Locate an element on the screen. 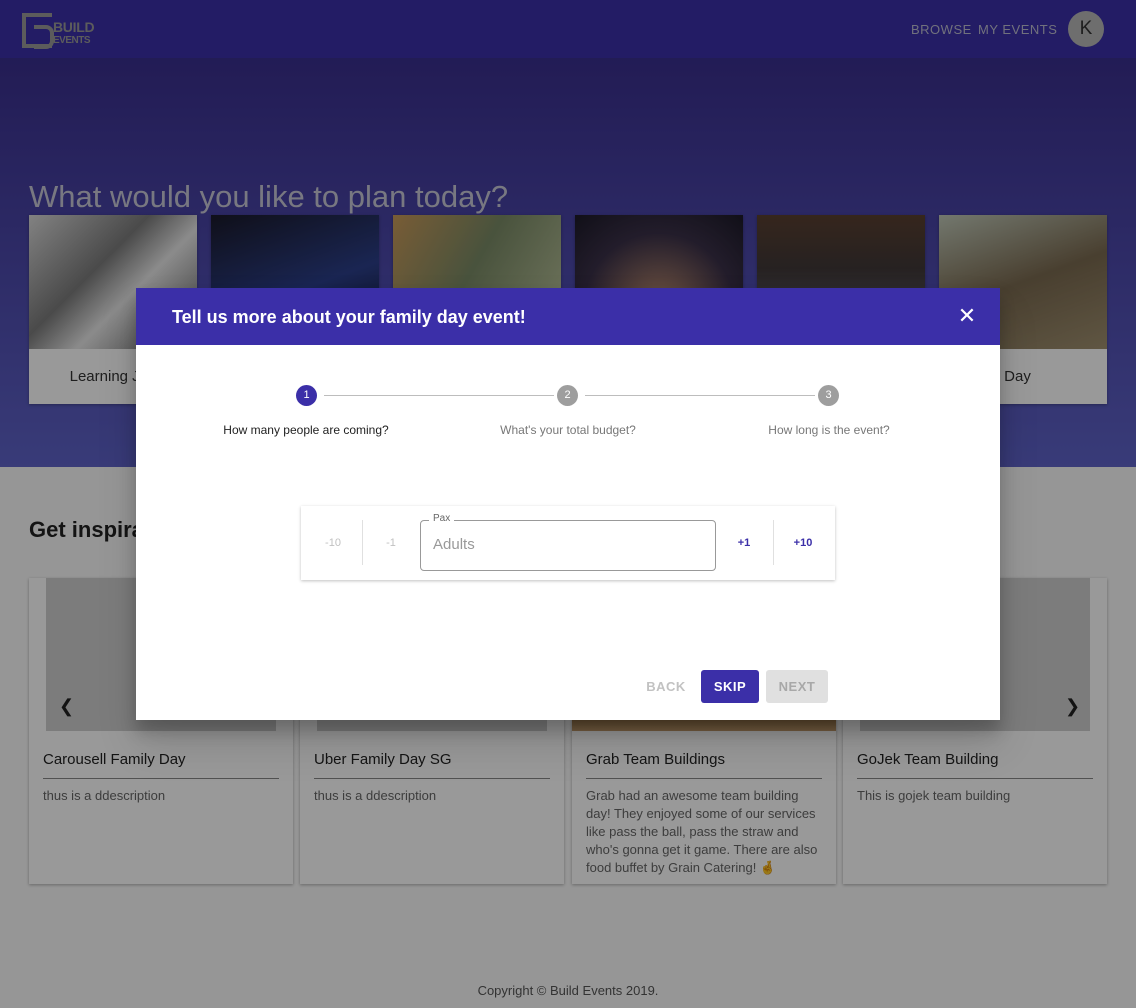 This screenshot has width=1136, height=1008. next-button: NEXT is located at coordinates (797, 686).